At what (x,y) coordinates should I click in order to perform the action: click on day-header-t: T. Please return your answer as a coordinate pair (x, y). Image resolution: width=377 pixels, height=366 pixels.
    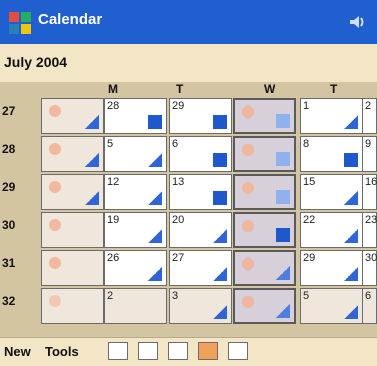
    Looking at the image, I should click on (180, 89).